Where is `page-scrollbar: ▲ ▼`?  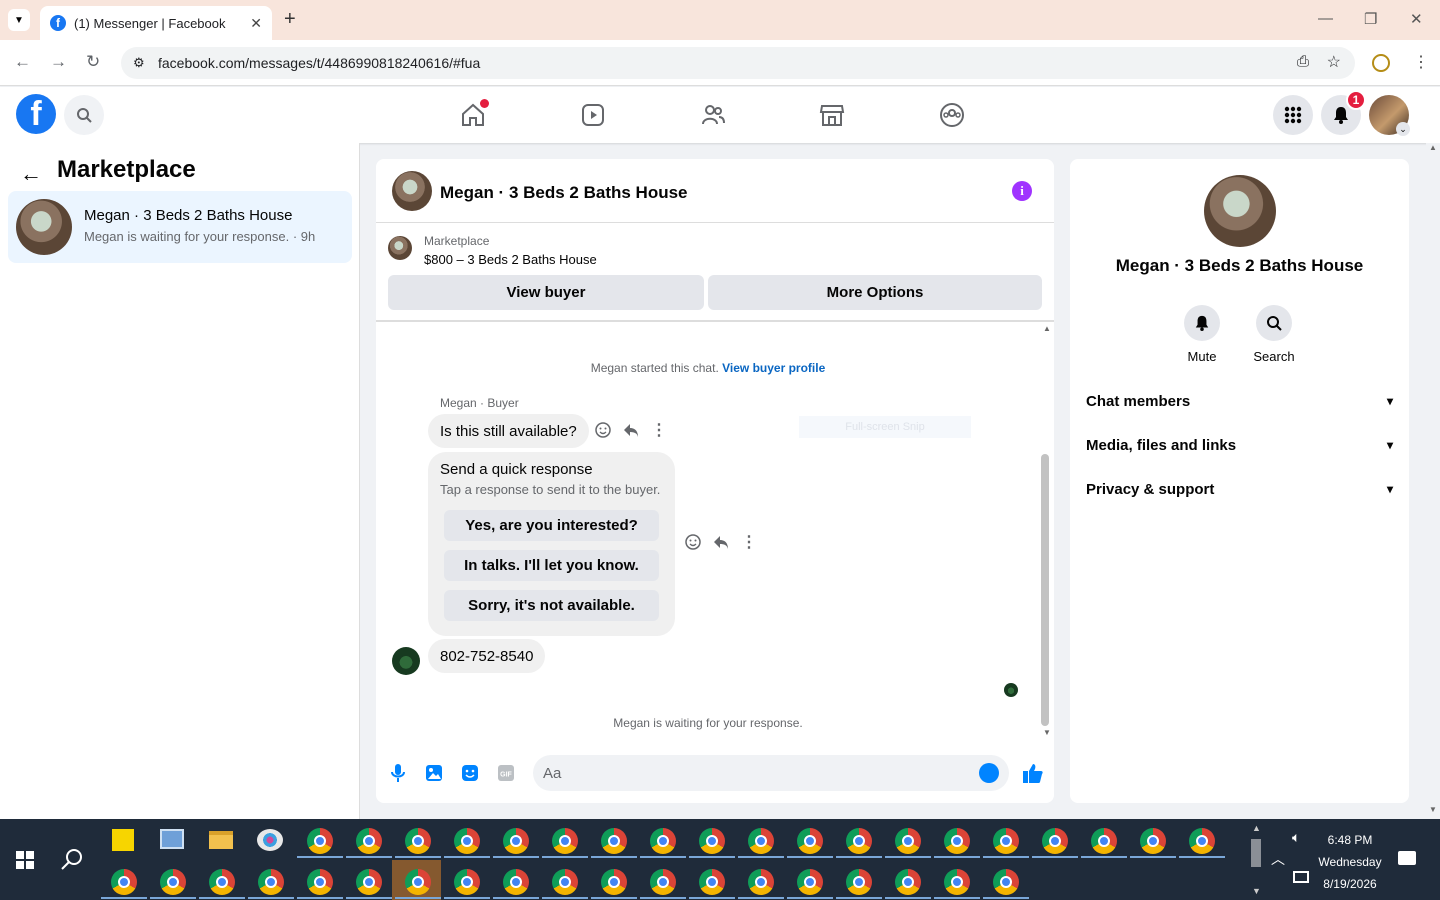 page-scrollbar: ▲ ▼ is located at coordinates (1433, 481).